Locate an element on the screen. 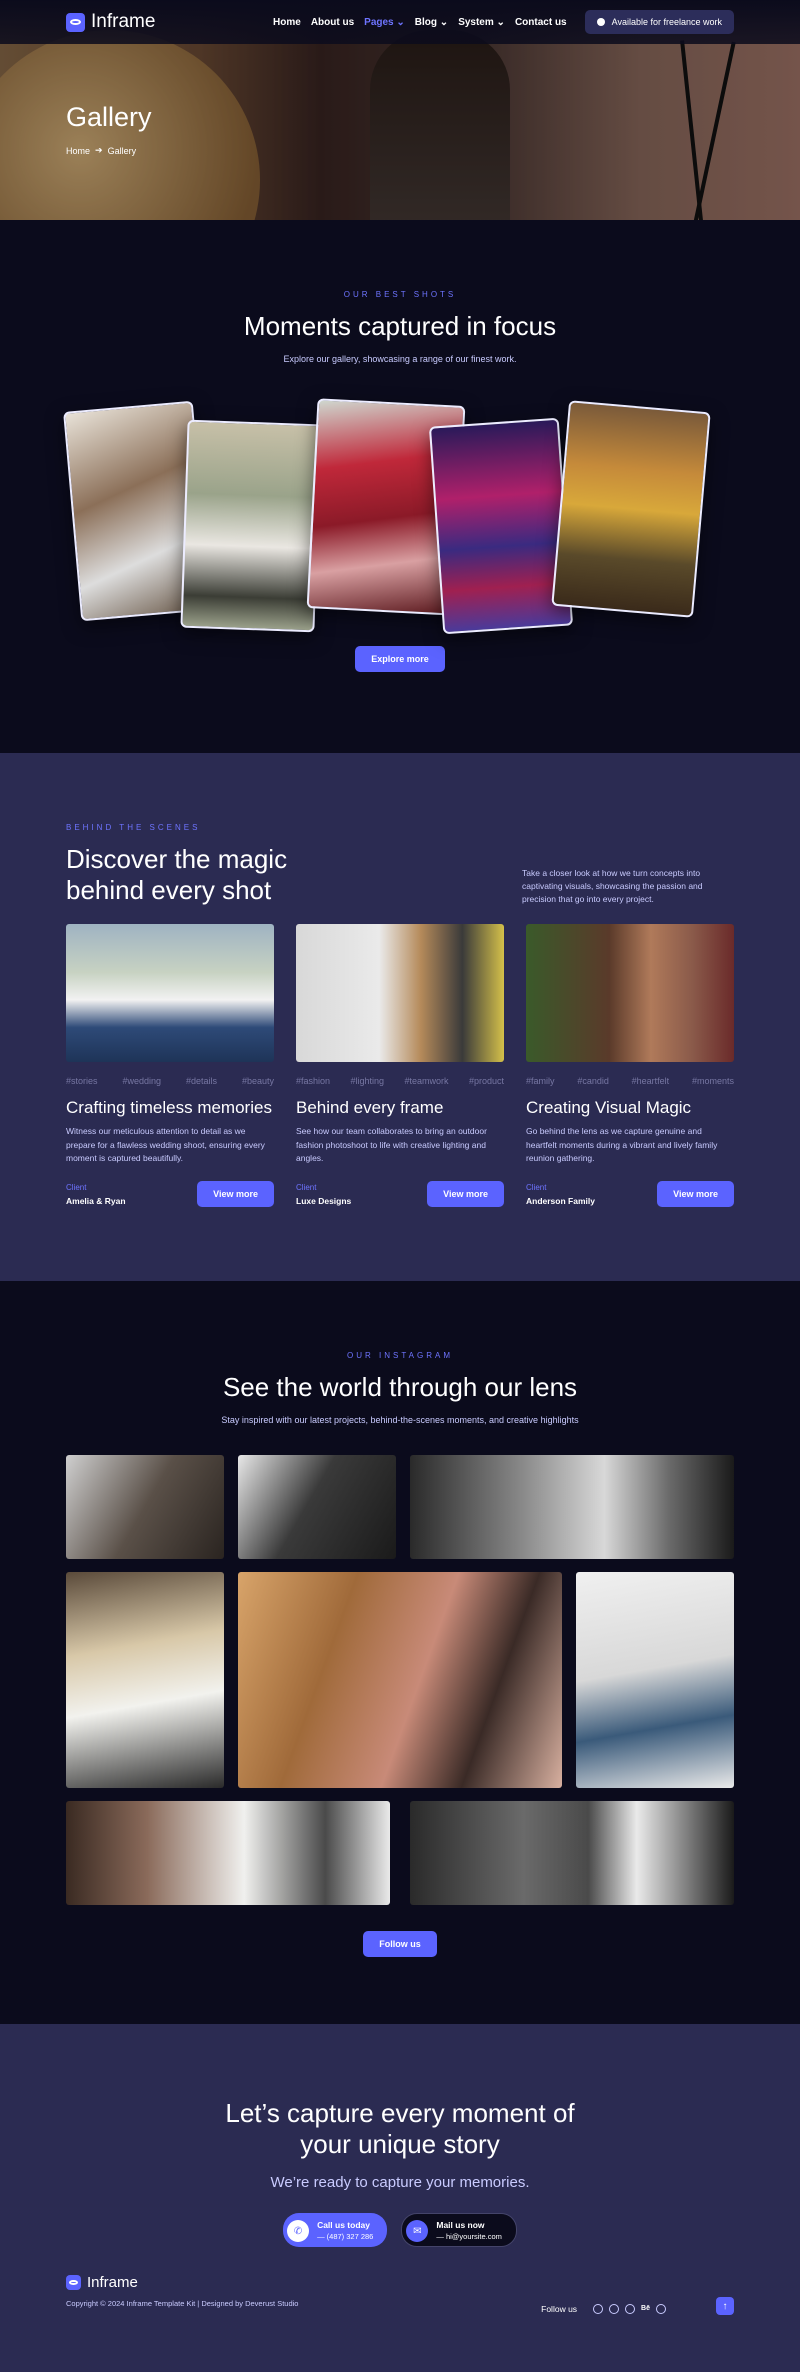 The height and width of the screenshot is (2372, 800). availability-button: Available for freelance work is located at coordinates (659, 22).